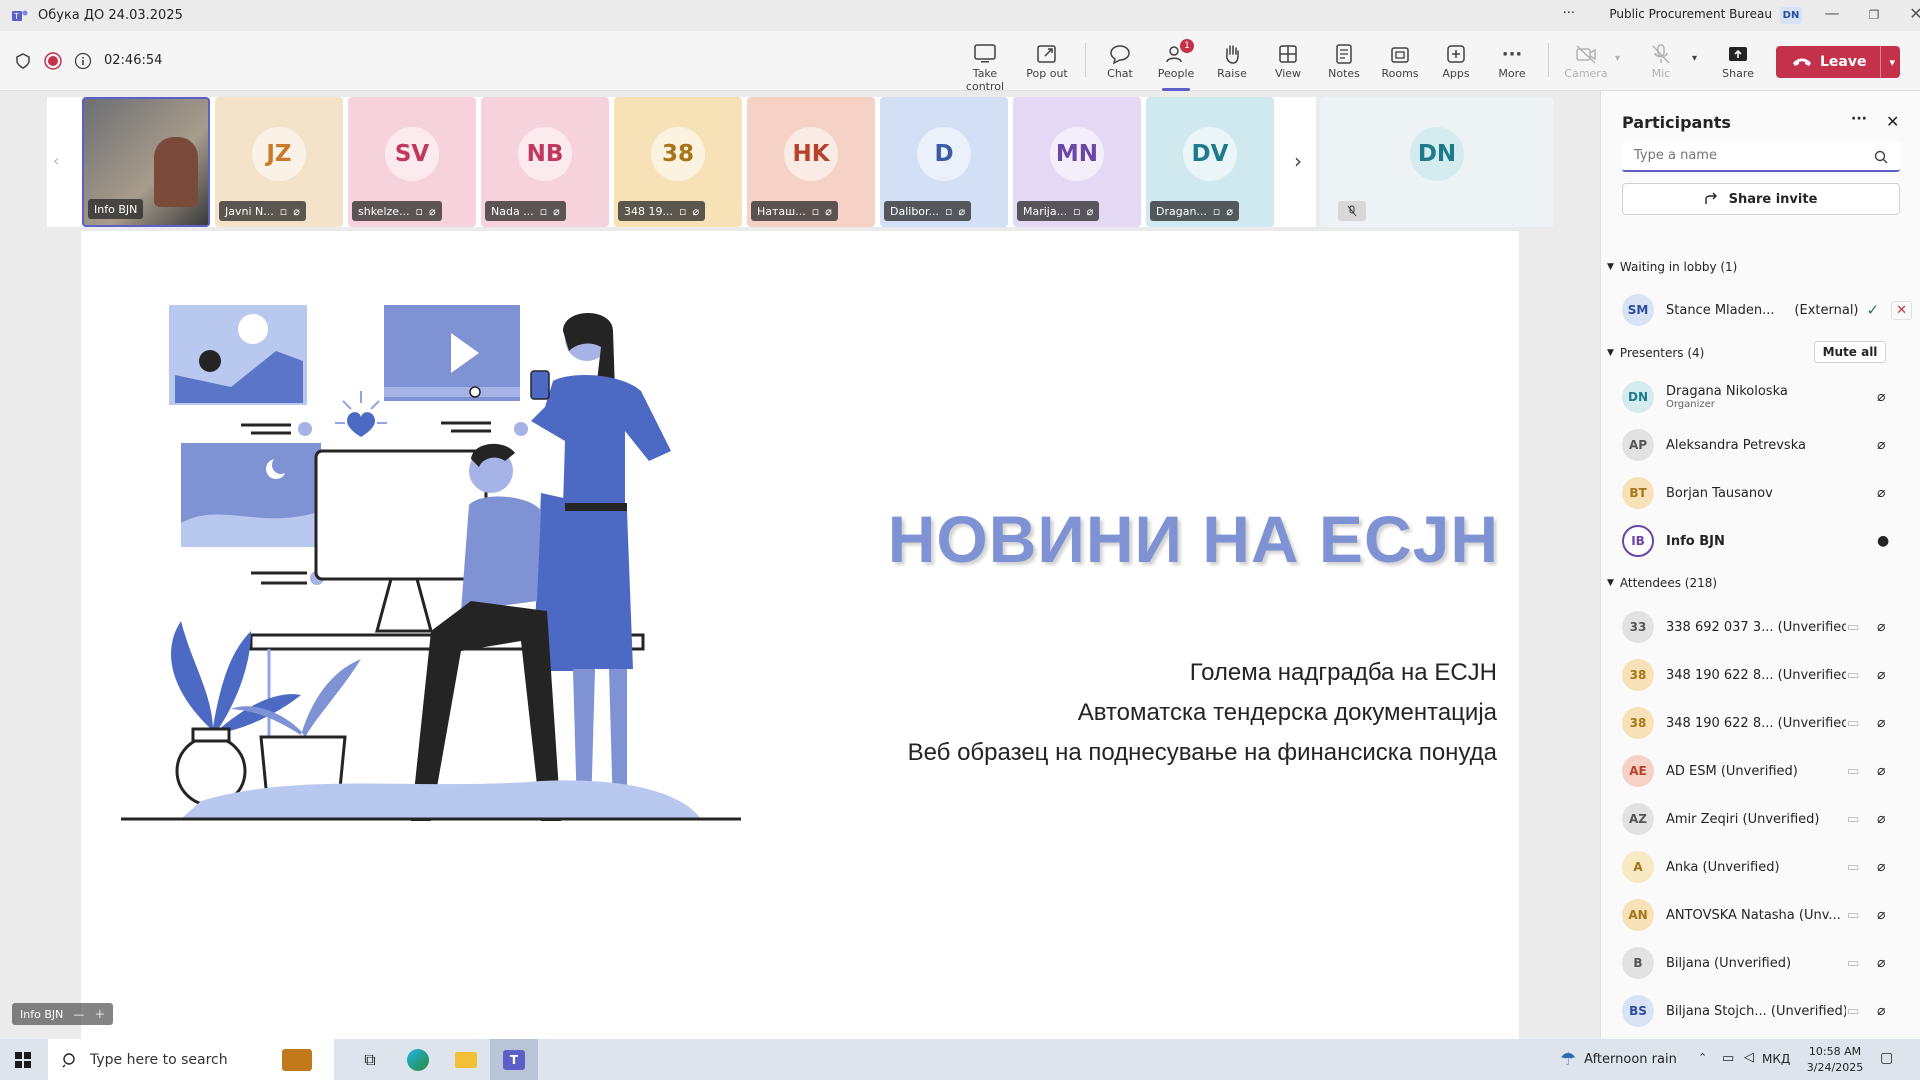 The image size is (1920, 1080). I want to click on raise-button: Raise, so click(1232, 60).